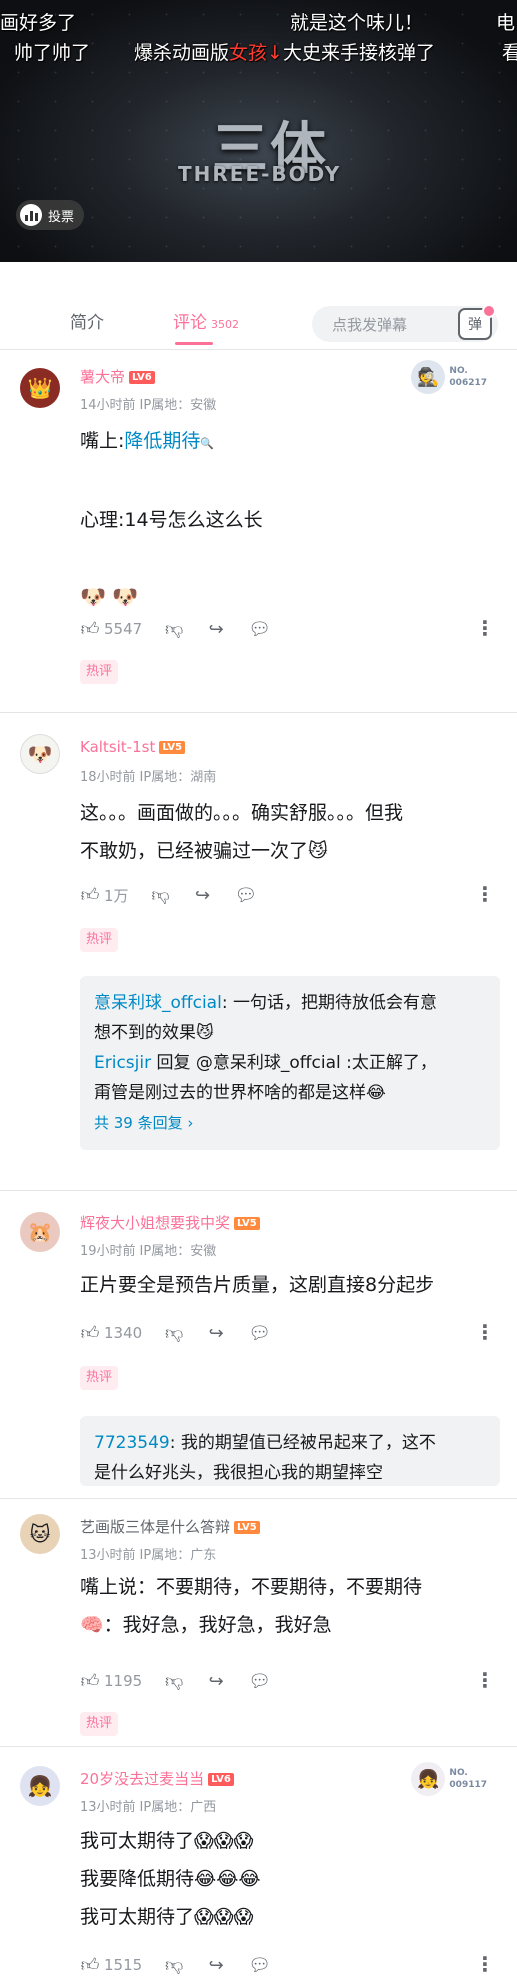  Describe the element at coordinates (40, 1786) in the screenshot. I see `avatar: 👧` at that location.